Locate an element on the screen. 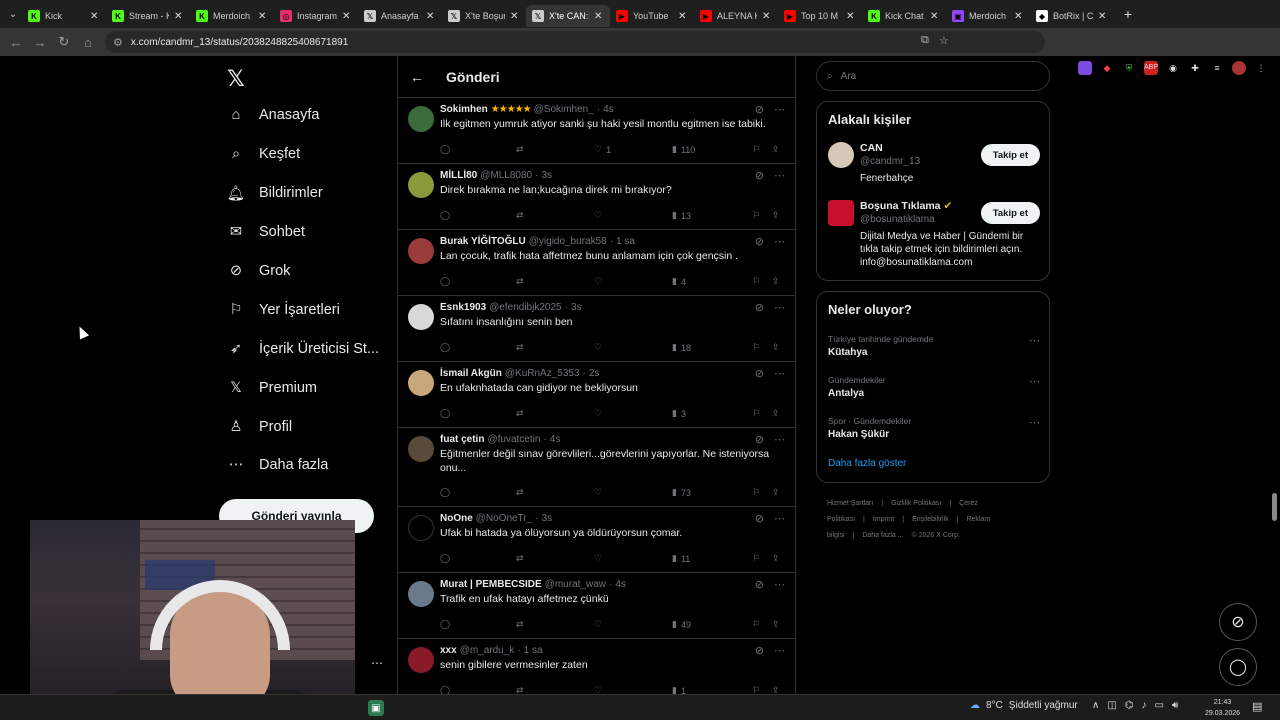 Image resolution: width=1280 pixels, height=720 pixels. author-name: Murat | PEMBECSIDE is located at coordinates (491, 584).